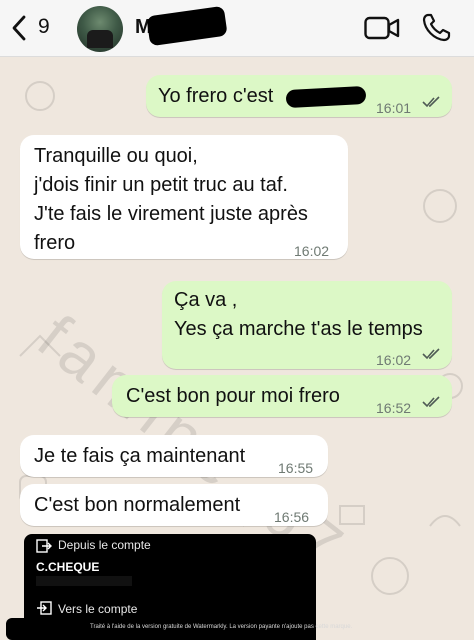 The width and height of the screenshot is (474, 640). What do you see at coordinates (394, 108) in the screenshot?
I see `message-time: 16:01` at bounding box center [394, 108].